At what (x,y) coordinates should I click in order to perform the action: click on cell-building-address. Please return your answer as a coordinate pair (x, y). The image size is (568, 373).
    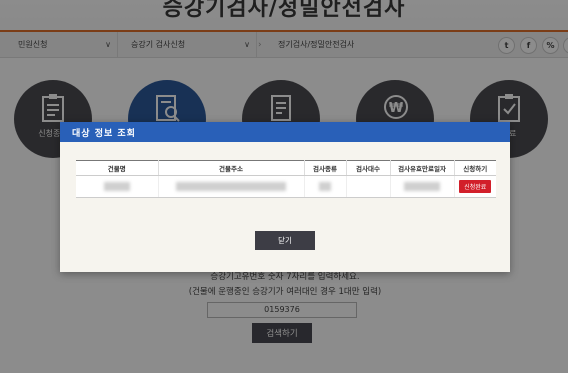
    Looking at the image, I should click on (231, 186).